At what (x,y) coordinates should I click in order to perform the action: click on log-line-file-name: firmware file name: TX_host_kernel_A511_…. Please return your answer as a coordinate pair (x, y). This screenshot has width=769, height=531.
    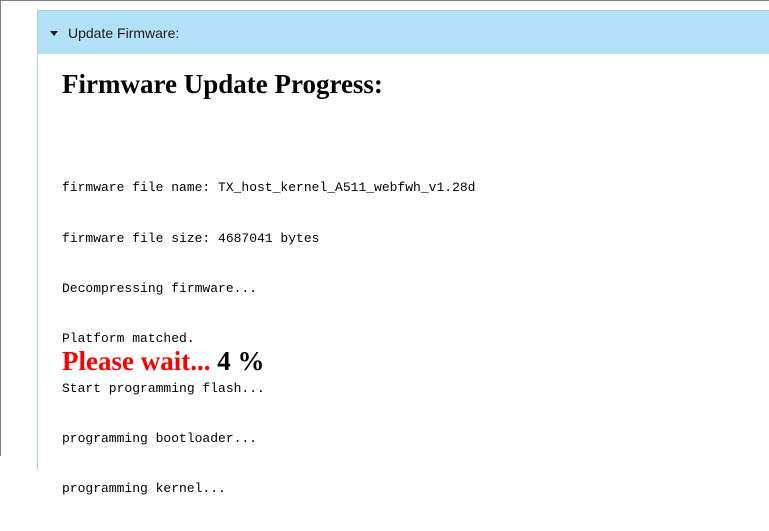
    Looking at the image, I should click on (269, 188).